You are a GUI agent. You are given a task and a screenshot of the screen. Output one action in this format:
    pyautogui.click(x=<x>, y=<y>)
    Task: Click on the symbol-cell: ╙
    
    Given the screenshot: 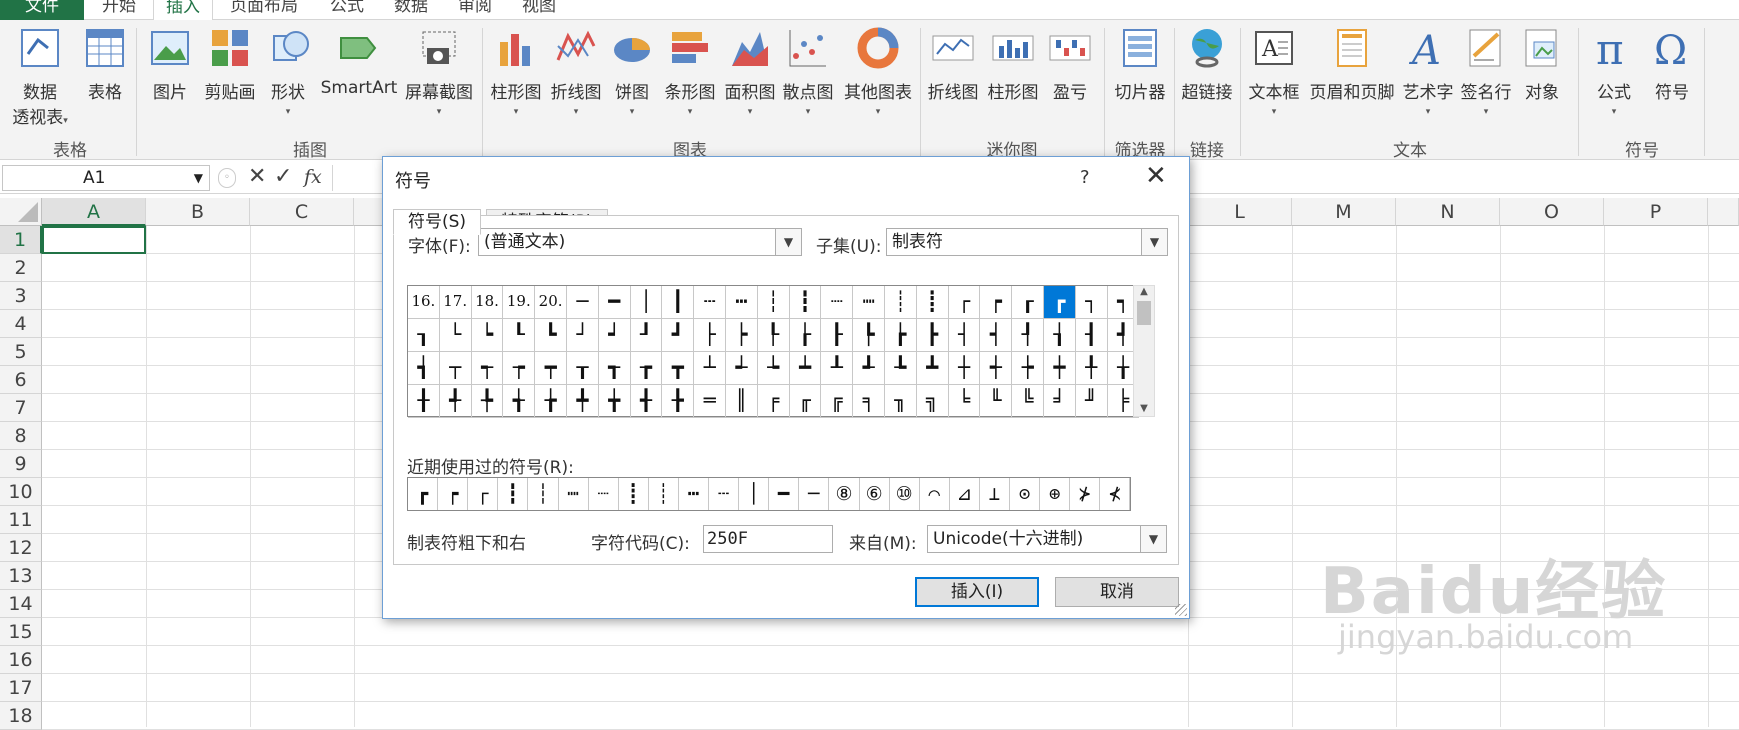 What is the action you would take?
    pyautogui.click(x=996, y=401)
    